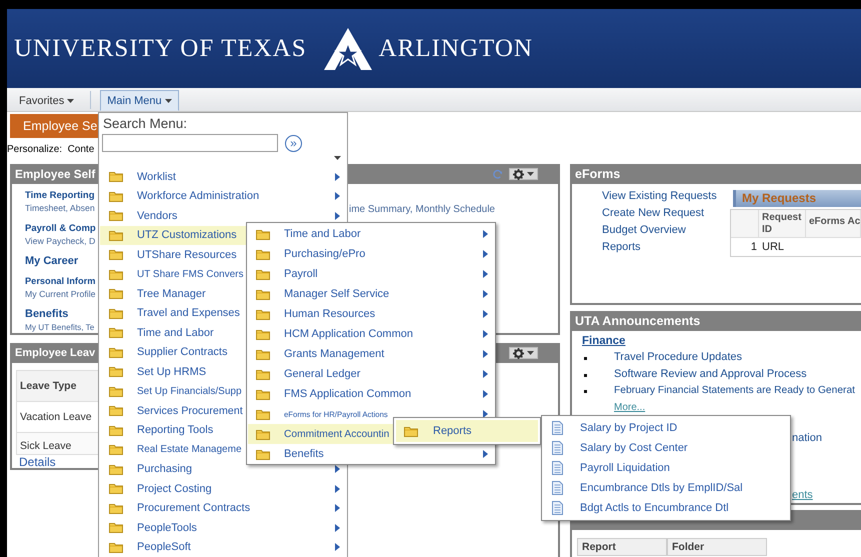  Describe the element at coordinates (51, 261) in the screenshot. I see `link: My Career` at that location.